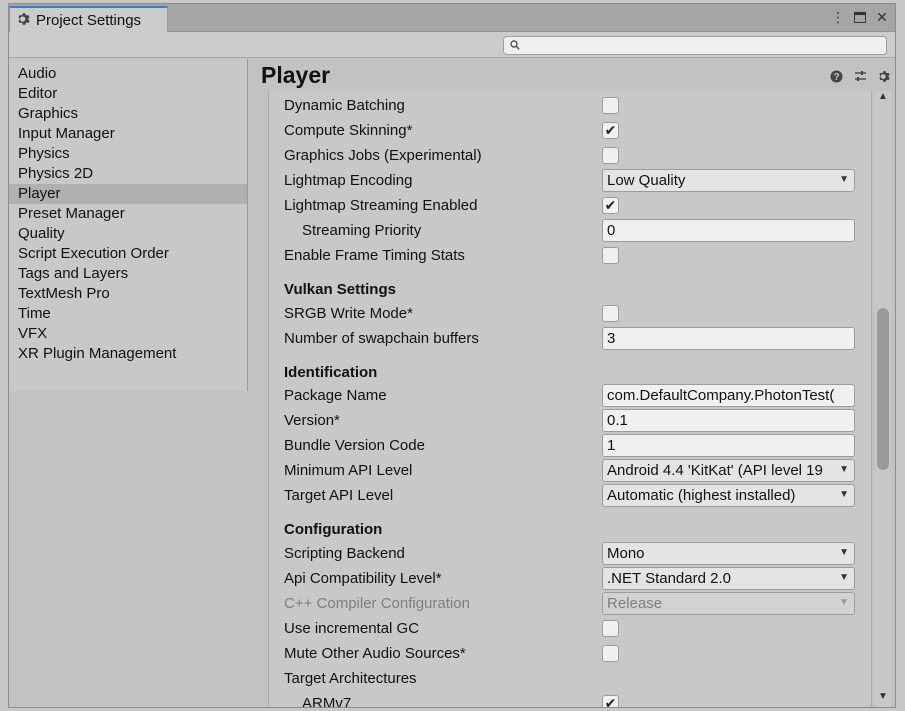 The image size is (905, 711). I want to click on scripting-backend-dropdown: Mono ▼, so click(728, 553).